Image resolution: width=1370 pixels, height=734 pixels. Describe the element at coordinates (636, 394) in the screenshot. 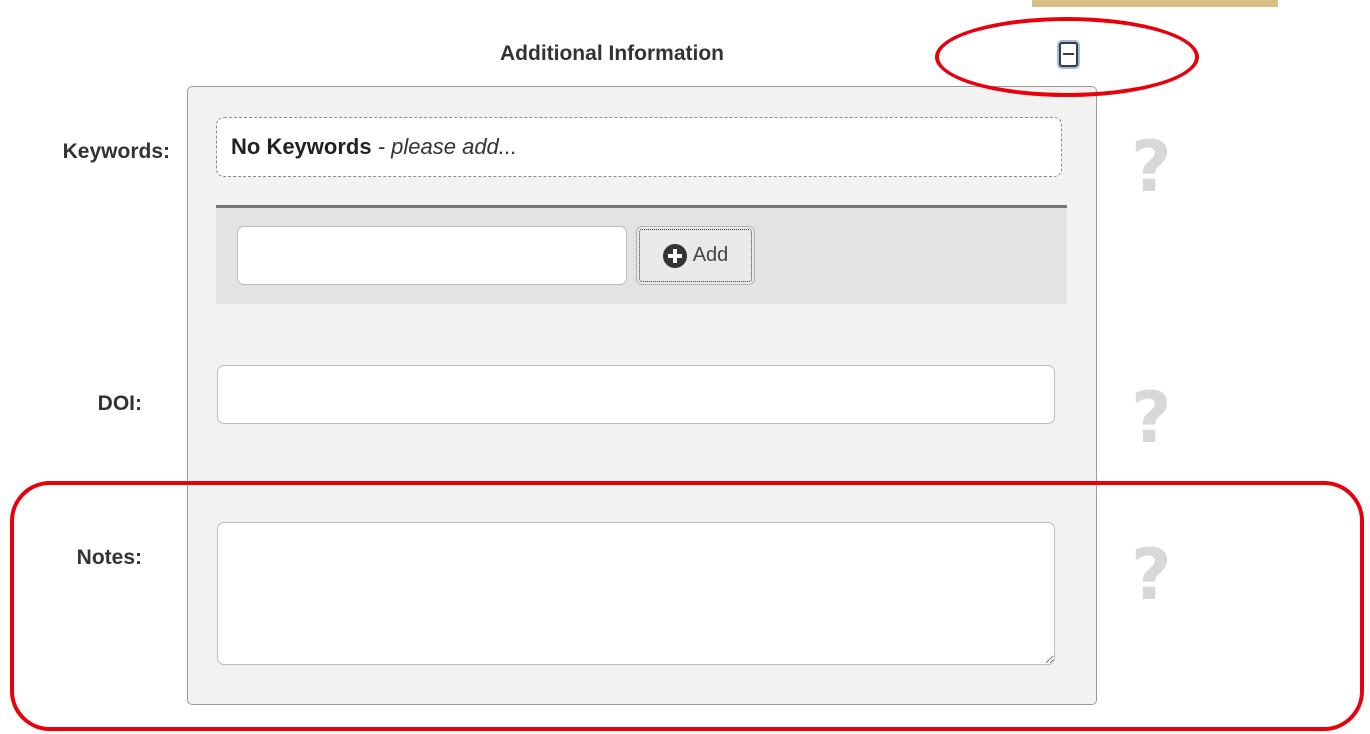

I see `doi-input` at that location.